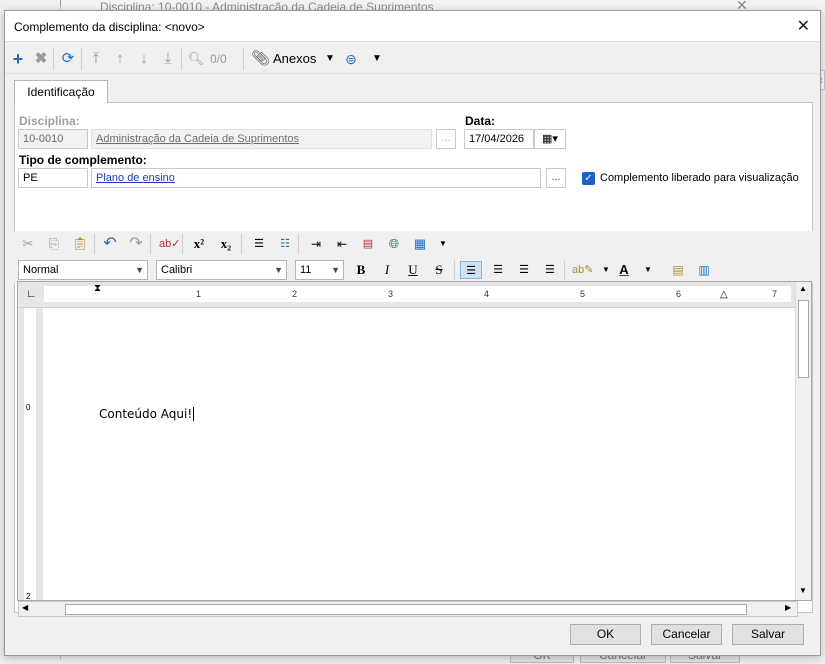 This screenshot has height=664, width=825. Describe the element at coordinates (588, 178) in the screenshot. I see `release-checkbox: ✓` at that location.